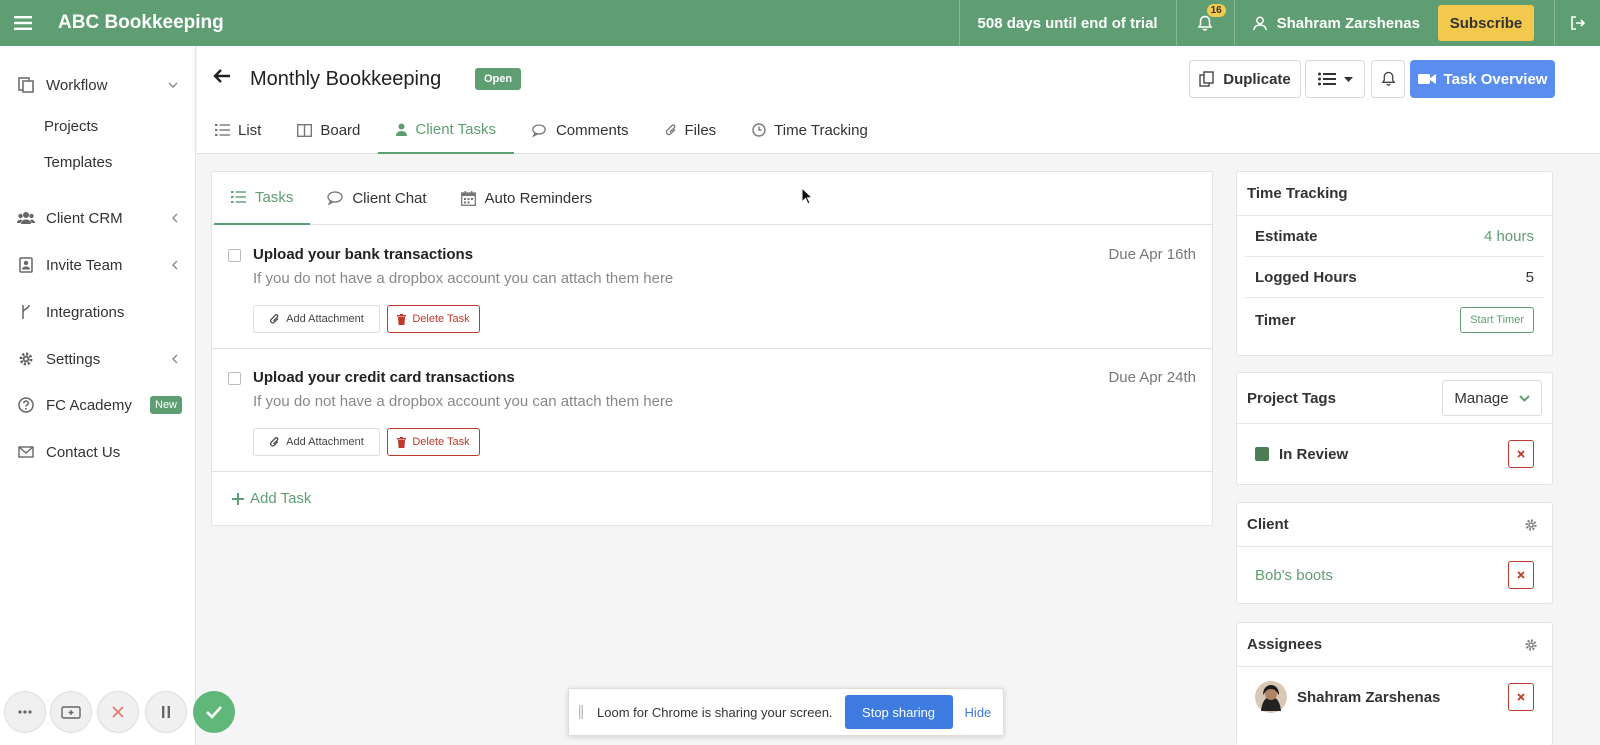  I want to click on sidebar-item-settings: Settings, so click(98, 359).